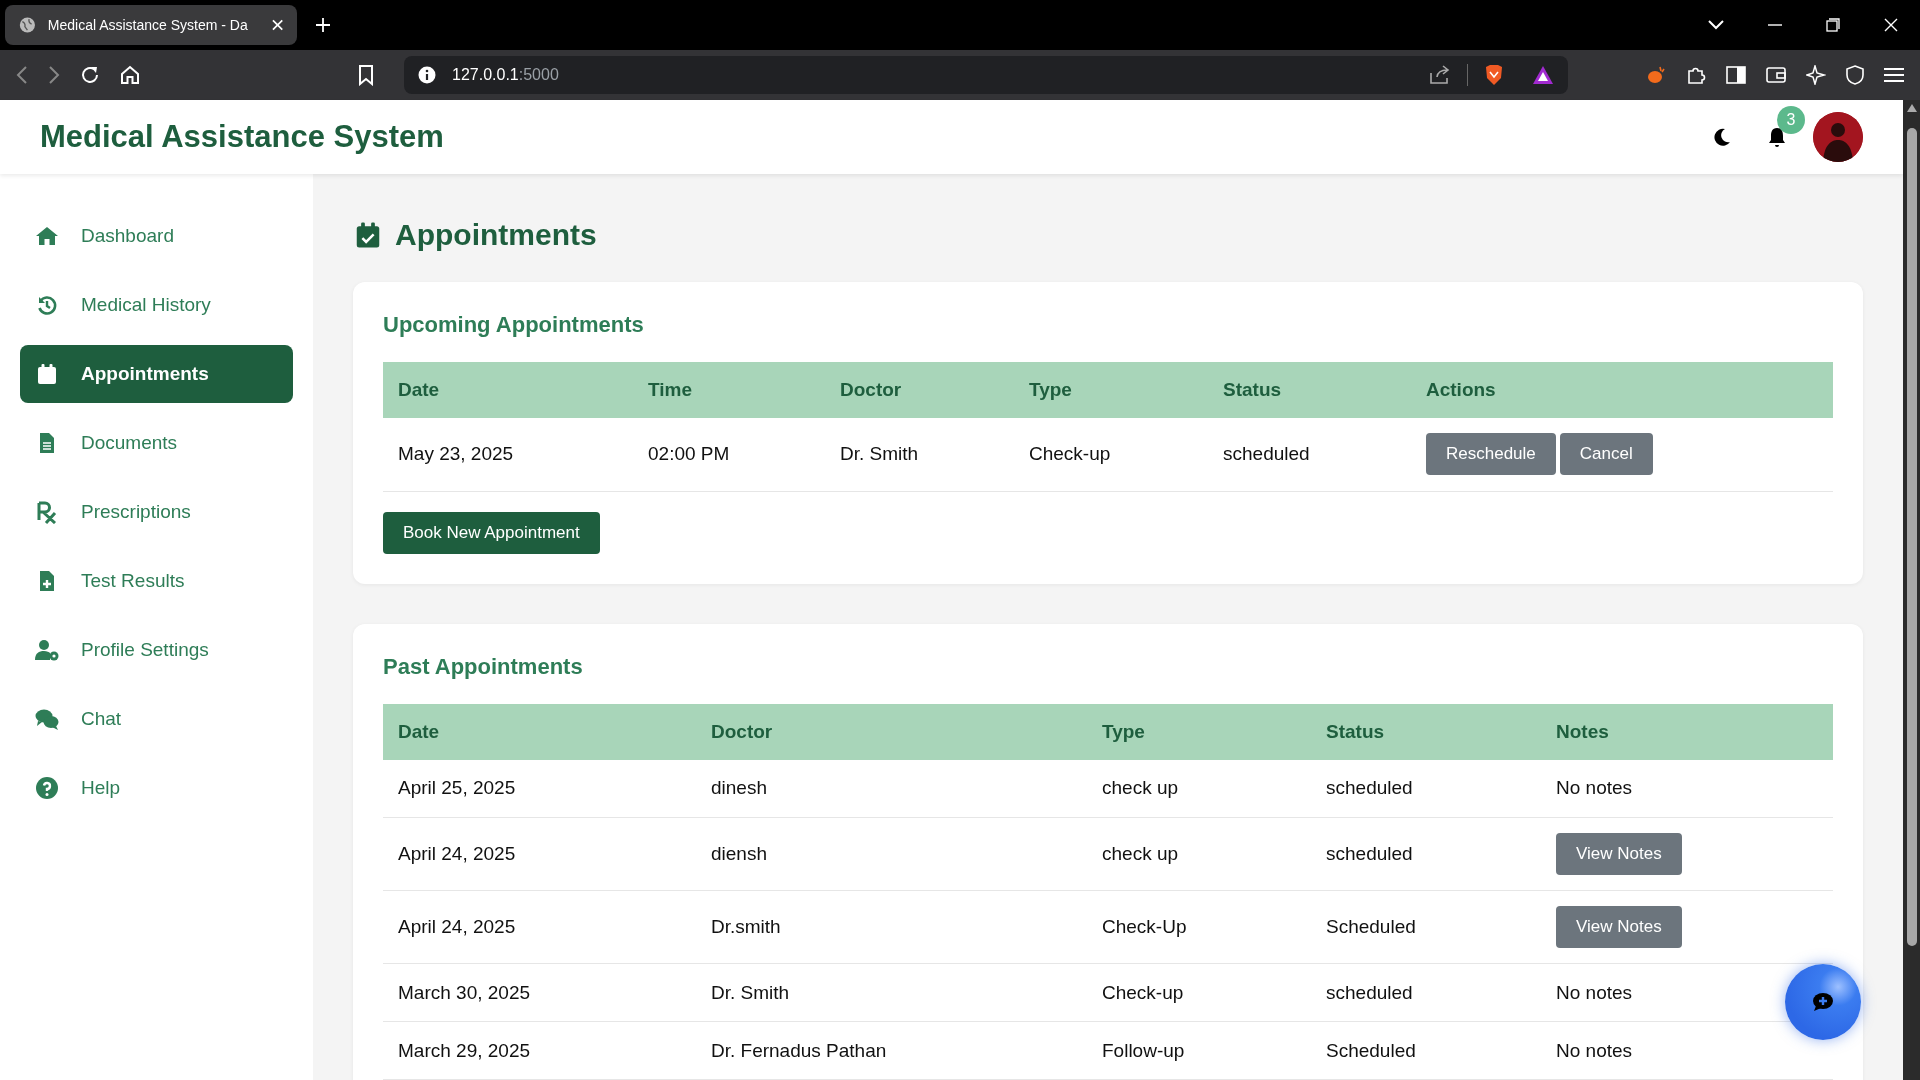  Describe the element at coordinates (22, 75) in the screenshot. I see `back-icon` at that location.